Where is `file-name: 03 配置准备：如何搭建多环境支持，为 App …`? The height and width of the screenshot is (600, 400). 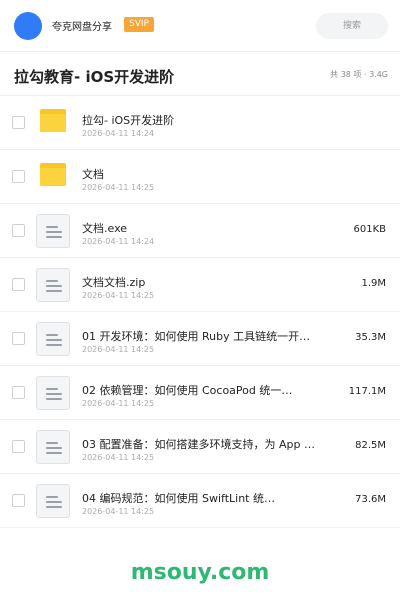 file-name: 03 配置准备：如何搭建多环境支持，为 App … is located at coordinates (200, 444).